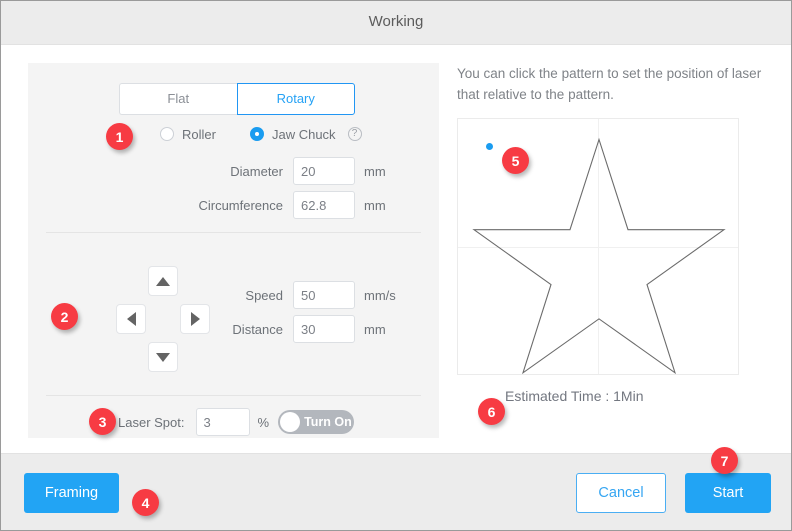 This screenshot has height=531, width=792. What do you see at coordinates (71, 493) in the screenshot?
I see `framing-button: Framing` at bounding box center [71, 493].